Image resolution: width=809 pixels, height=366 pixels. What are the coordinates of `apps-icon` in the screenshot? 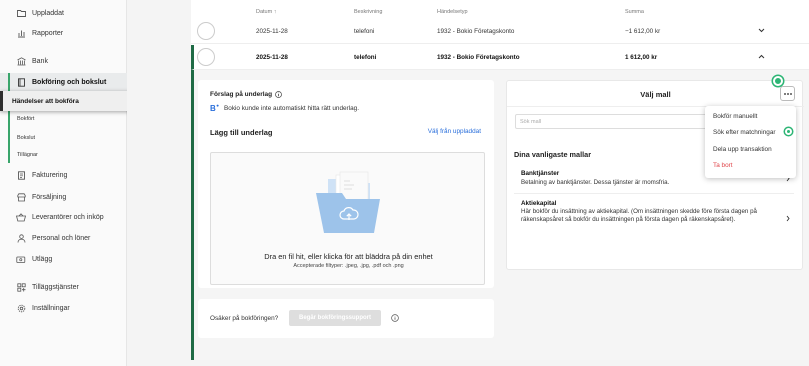 It's located at (21, 287).